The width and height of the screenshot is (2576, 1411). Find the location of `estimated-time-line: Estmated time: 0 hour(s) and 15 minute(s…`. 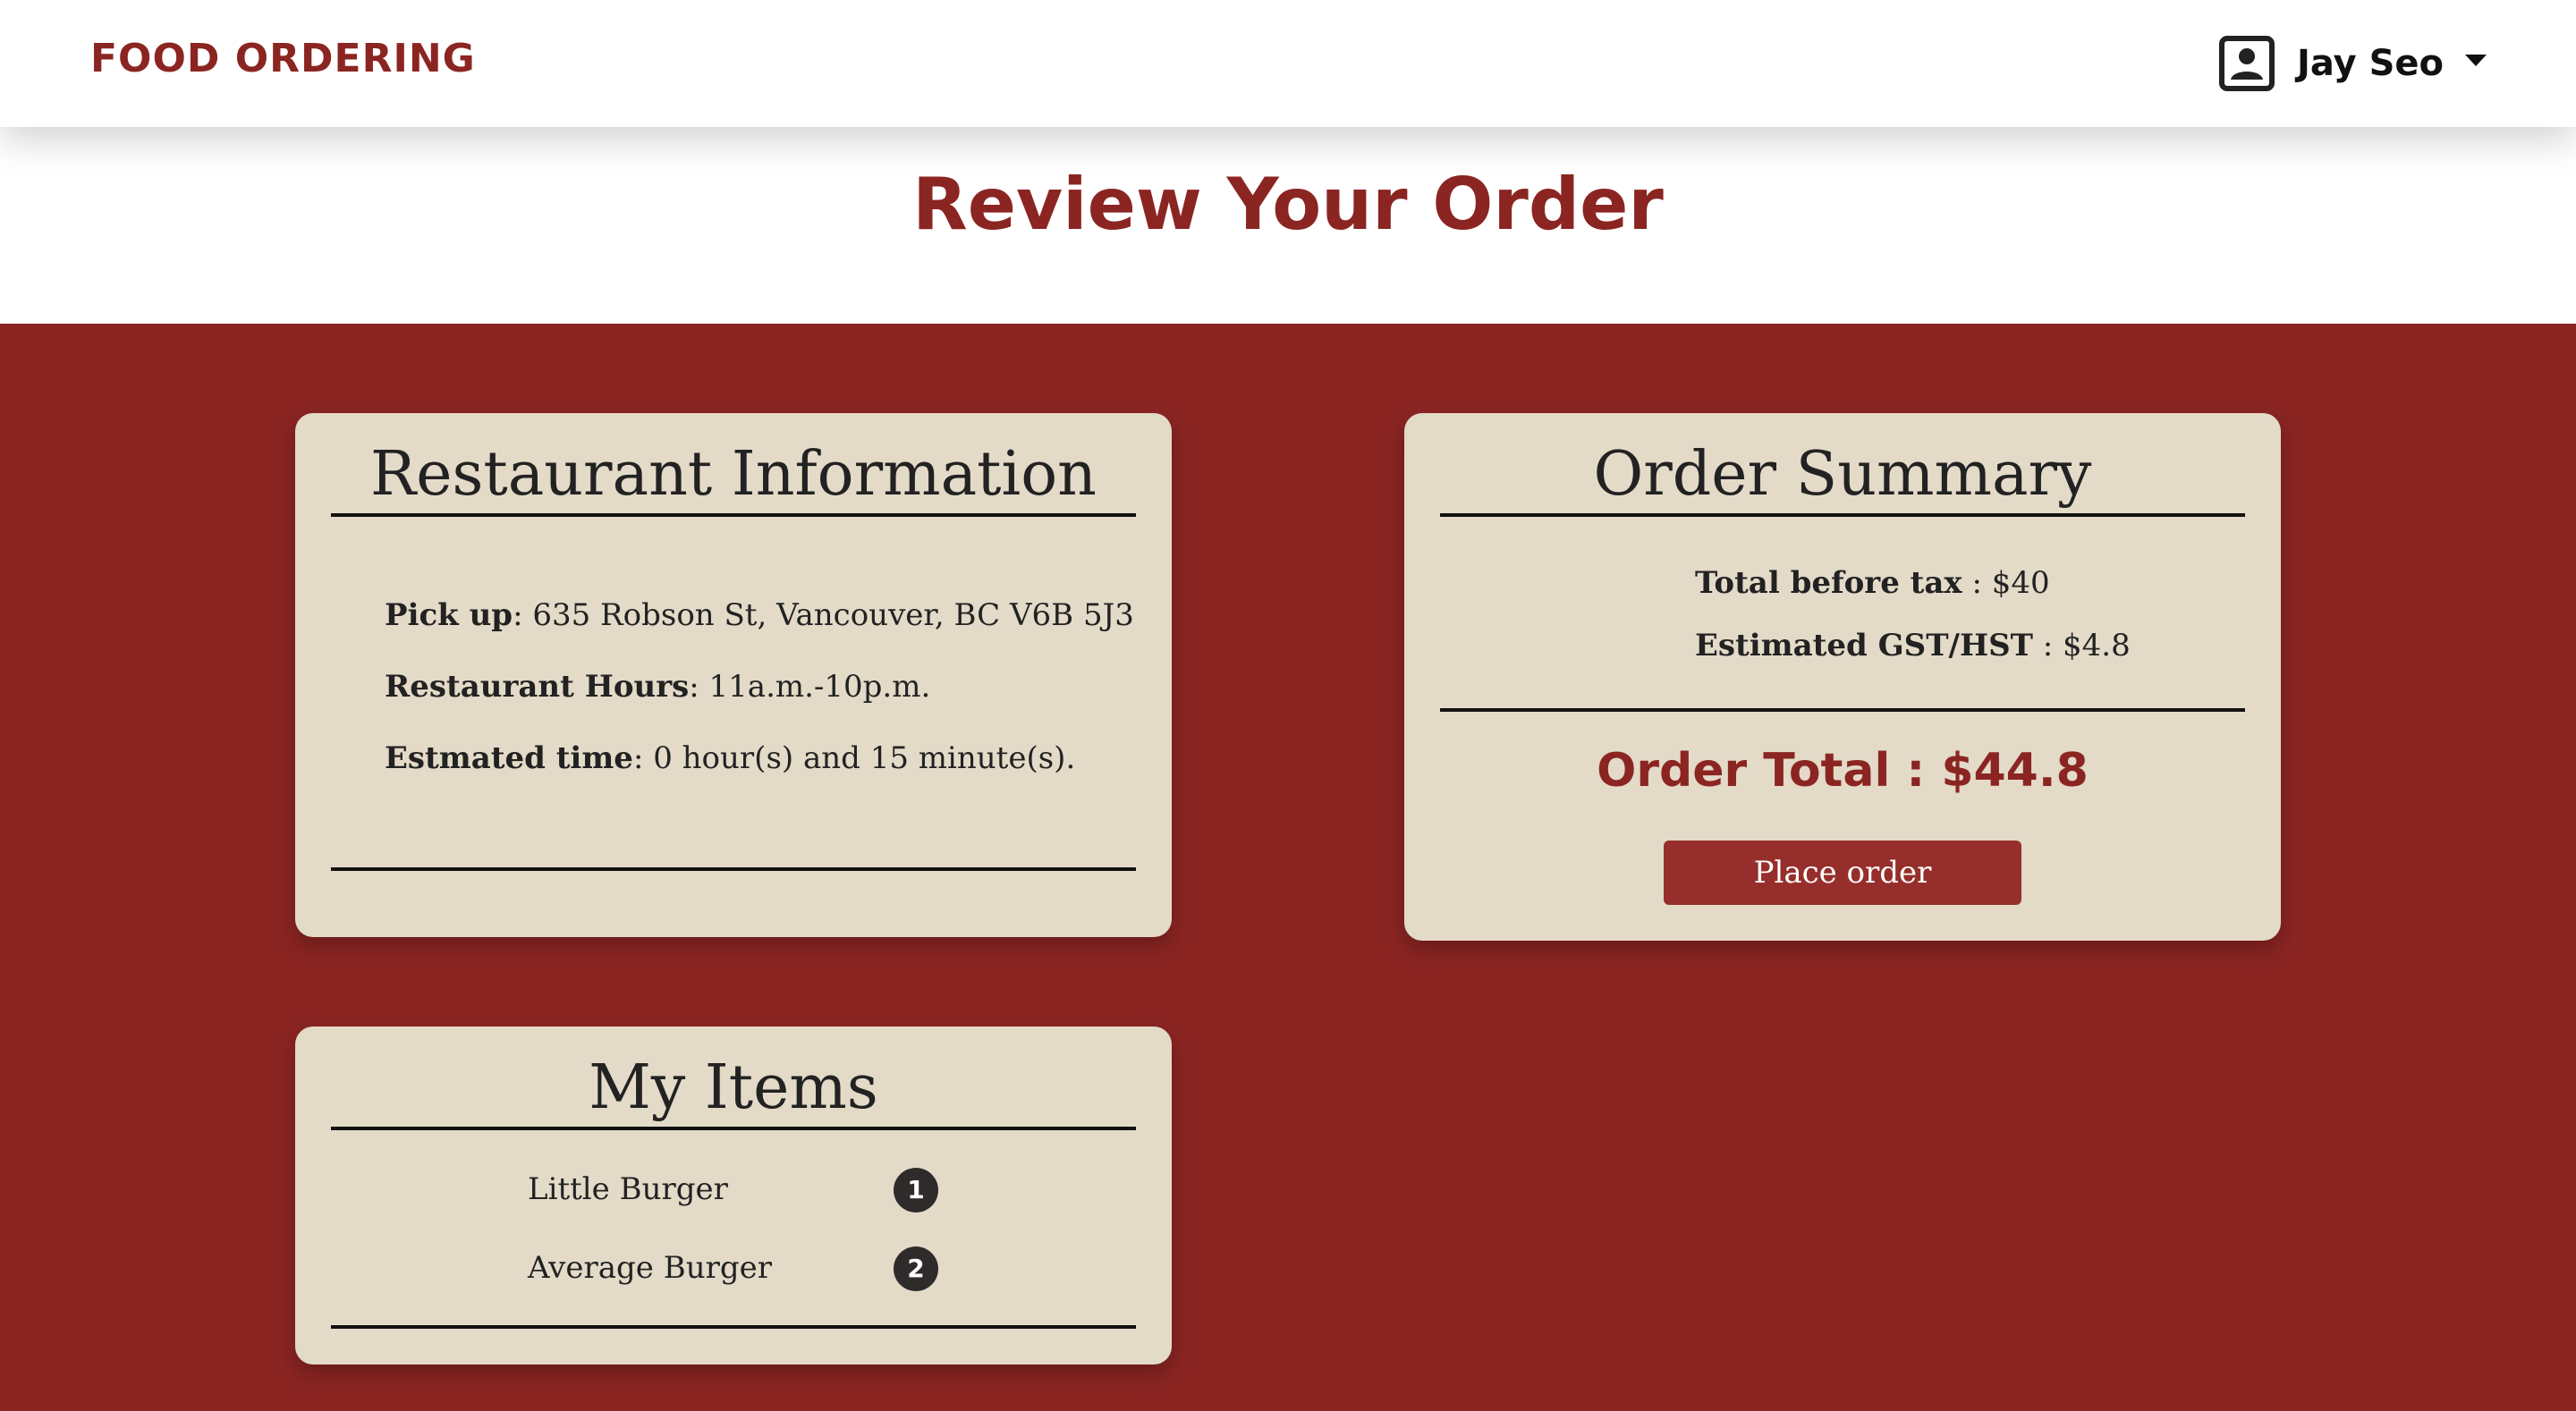

estimated-time-line: Estmated time: 0 hour(s) and 15 minute(s… is located at coordinates (730, 758).